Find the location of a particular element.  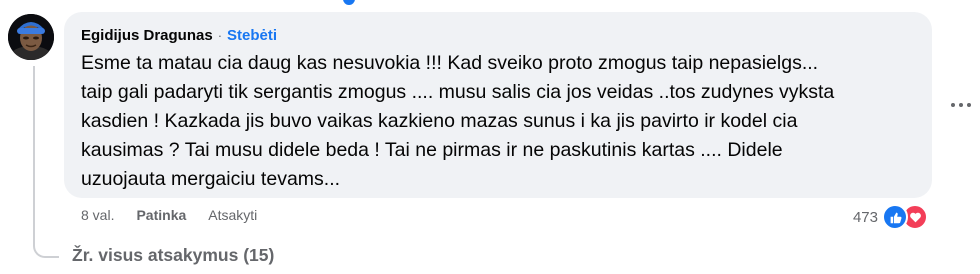

reactions-summary: 473 is located at coordinates (890, 217).